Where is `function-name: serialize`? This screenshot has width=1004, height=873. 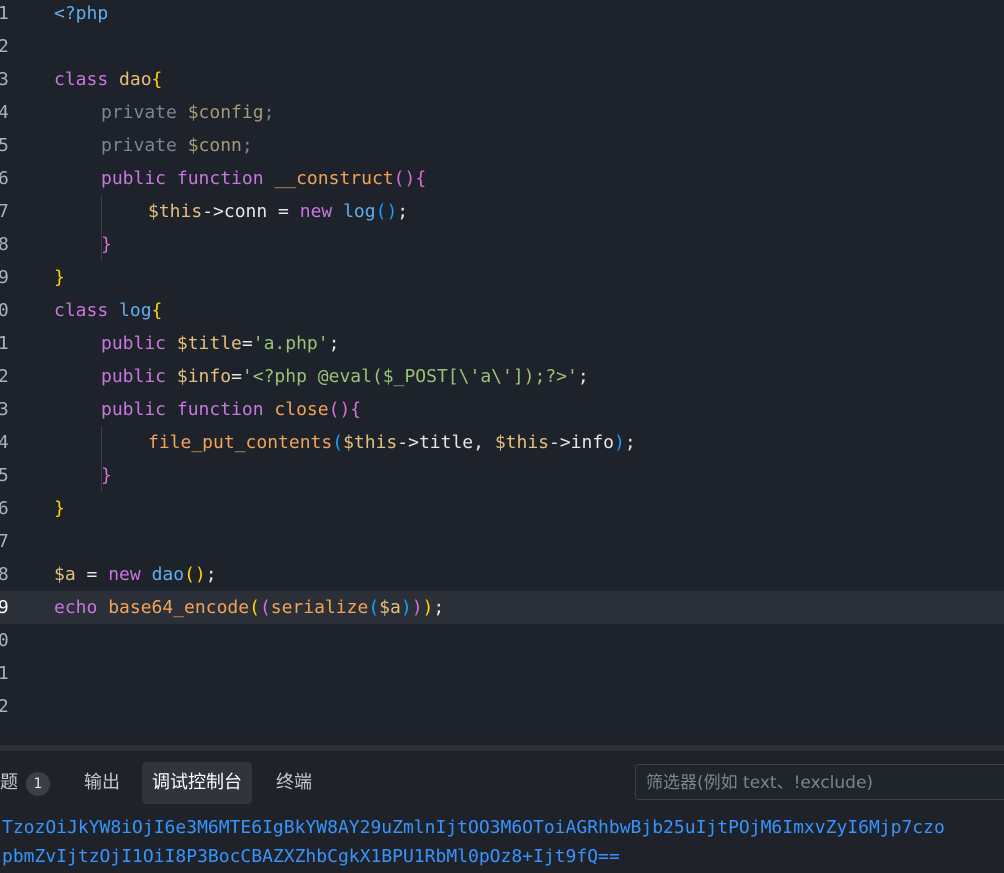 function-name: serialize is located at coordinates (319, 607).